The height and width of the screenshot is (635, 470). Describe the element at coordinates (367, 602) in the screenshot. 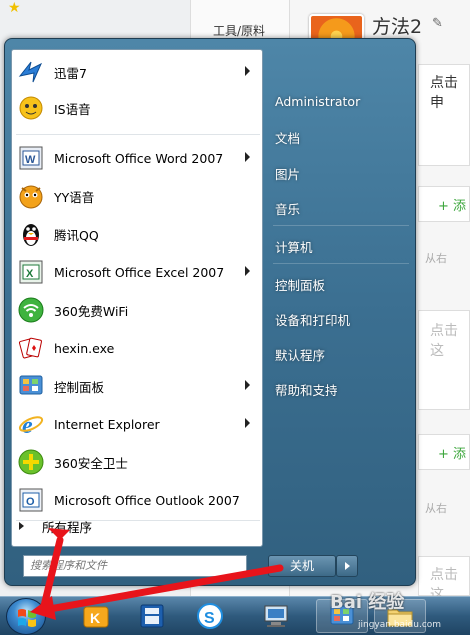

I see `baidu-watermark: Bai 经验` at that location.